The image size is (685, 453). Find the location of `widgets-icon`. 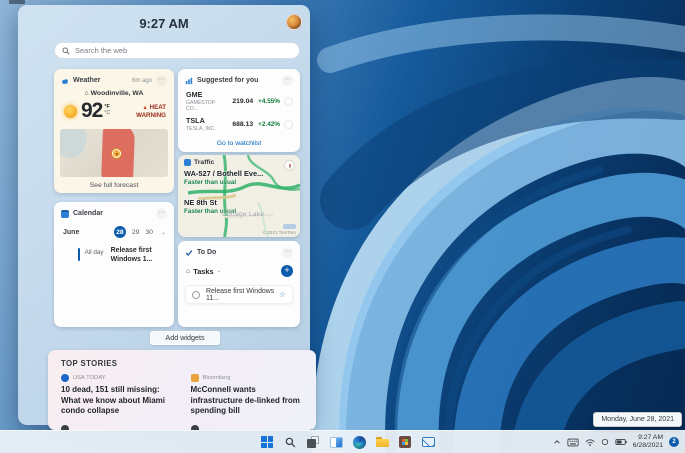

widgets-icon is located at coordinates (336, 442).